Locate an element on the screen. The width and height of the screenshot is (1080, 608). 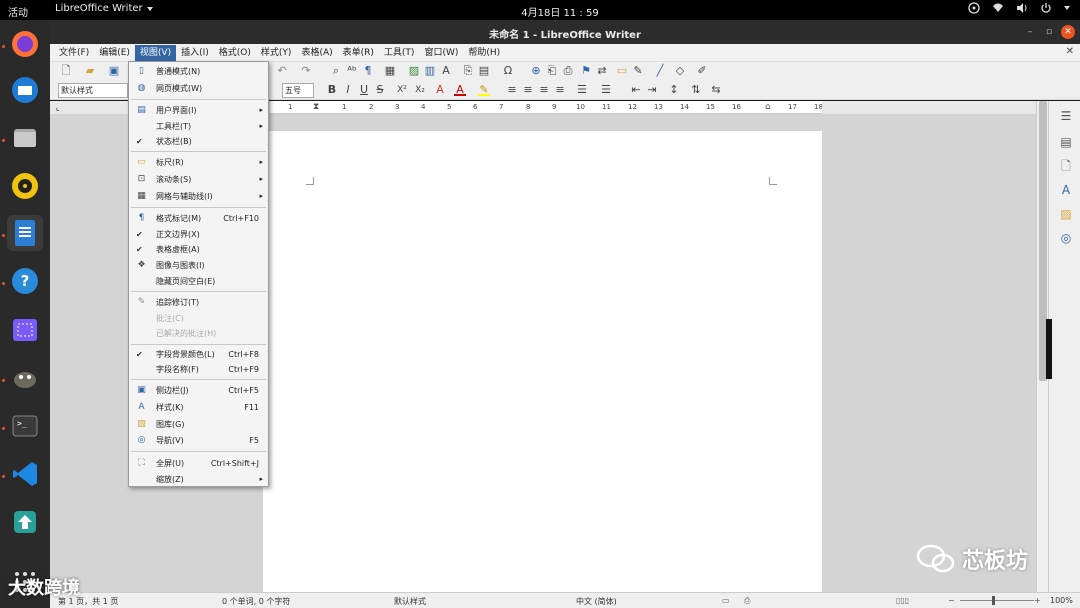
gallery-icon: ▨ is located at coordinates (1066, 214).